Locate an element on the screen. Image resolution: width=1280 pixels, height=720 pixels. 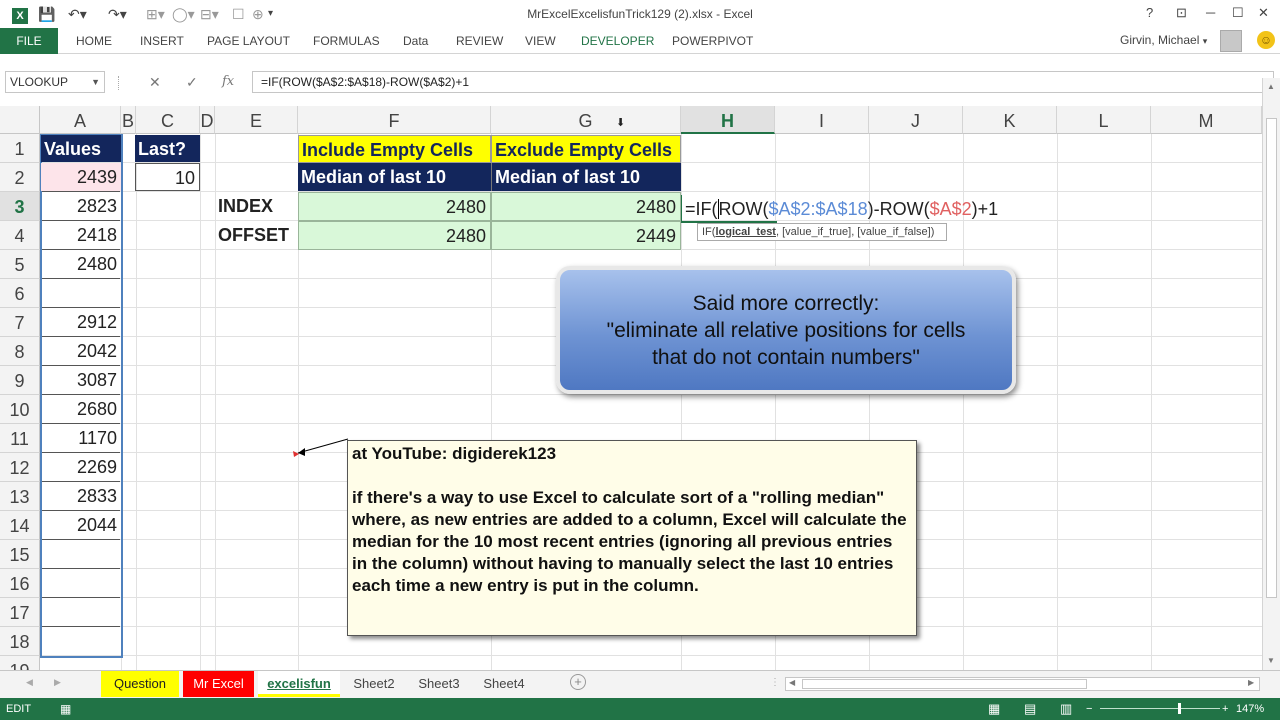
cell-f1: Include Empty Cells is located at coordinates (394, 149).